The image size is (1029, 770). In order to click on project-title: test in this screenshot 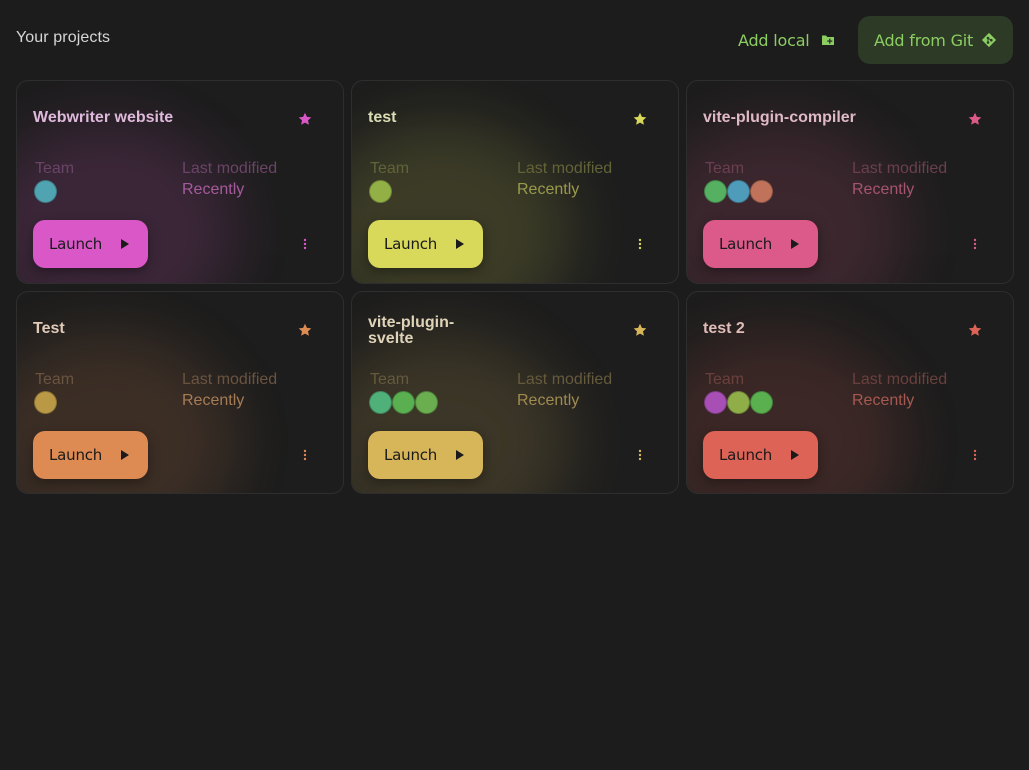, I will do `click(382, 117)`.